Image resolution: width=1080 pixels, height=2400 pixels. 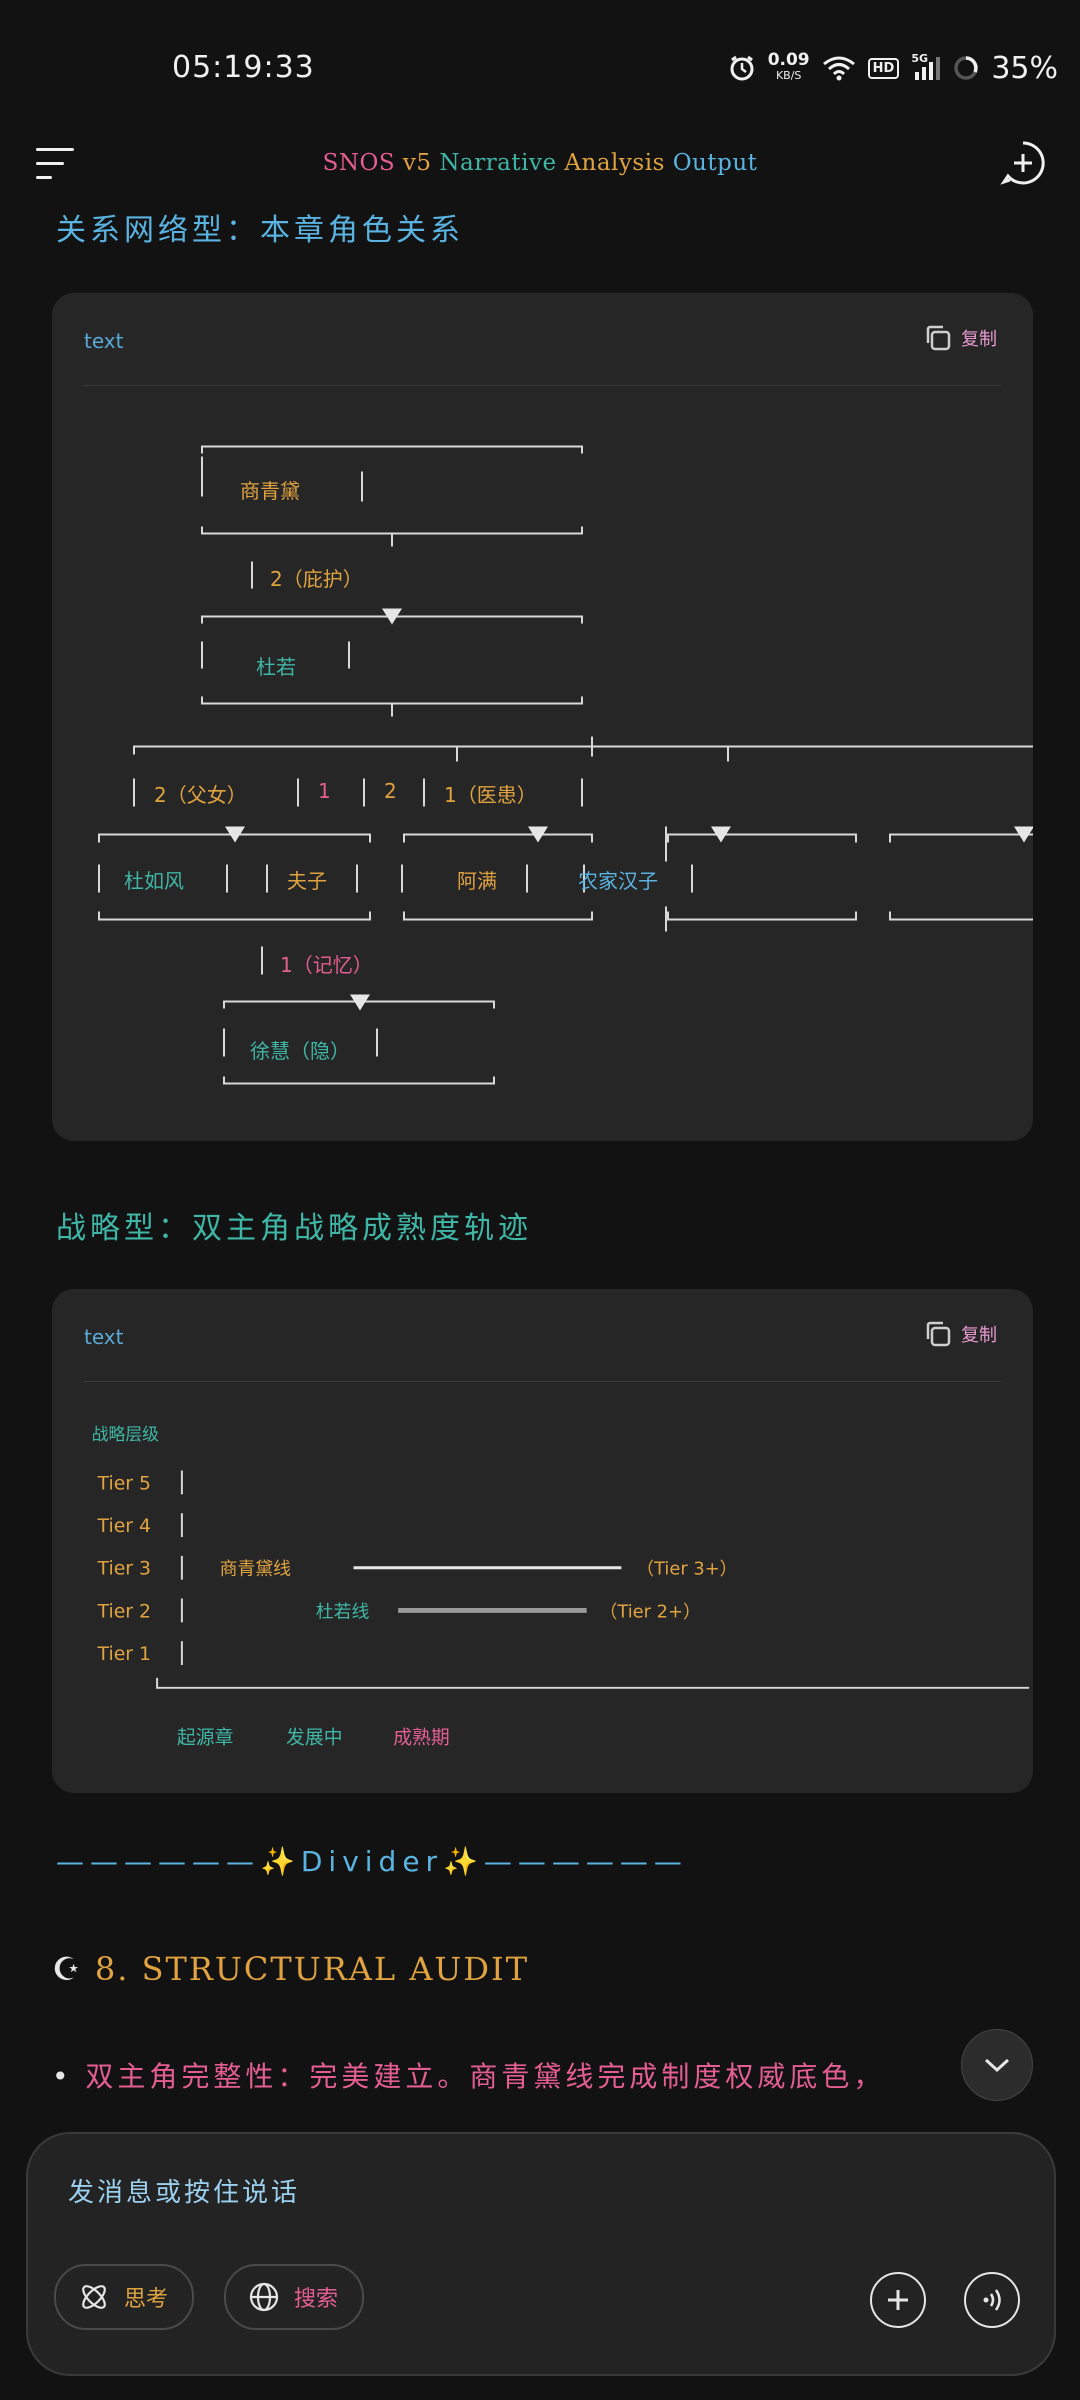 What do you see at coordinates (966, 68) in the screenshot?
I see `battery-icon` at bounding box center [966, 68].